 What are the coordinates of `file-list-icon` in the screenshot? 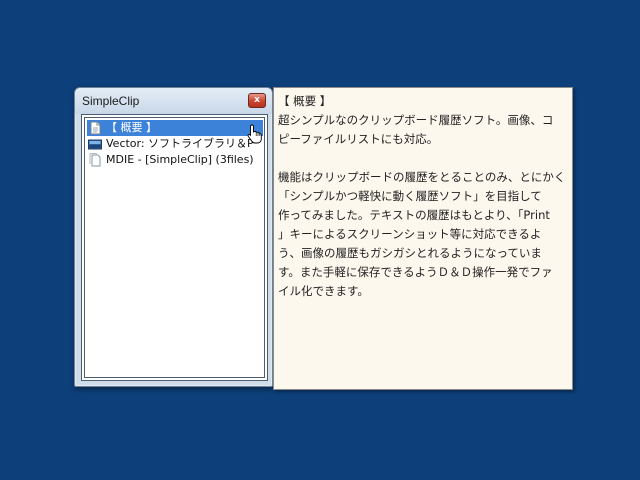 It's located at (95, 160).